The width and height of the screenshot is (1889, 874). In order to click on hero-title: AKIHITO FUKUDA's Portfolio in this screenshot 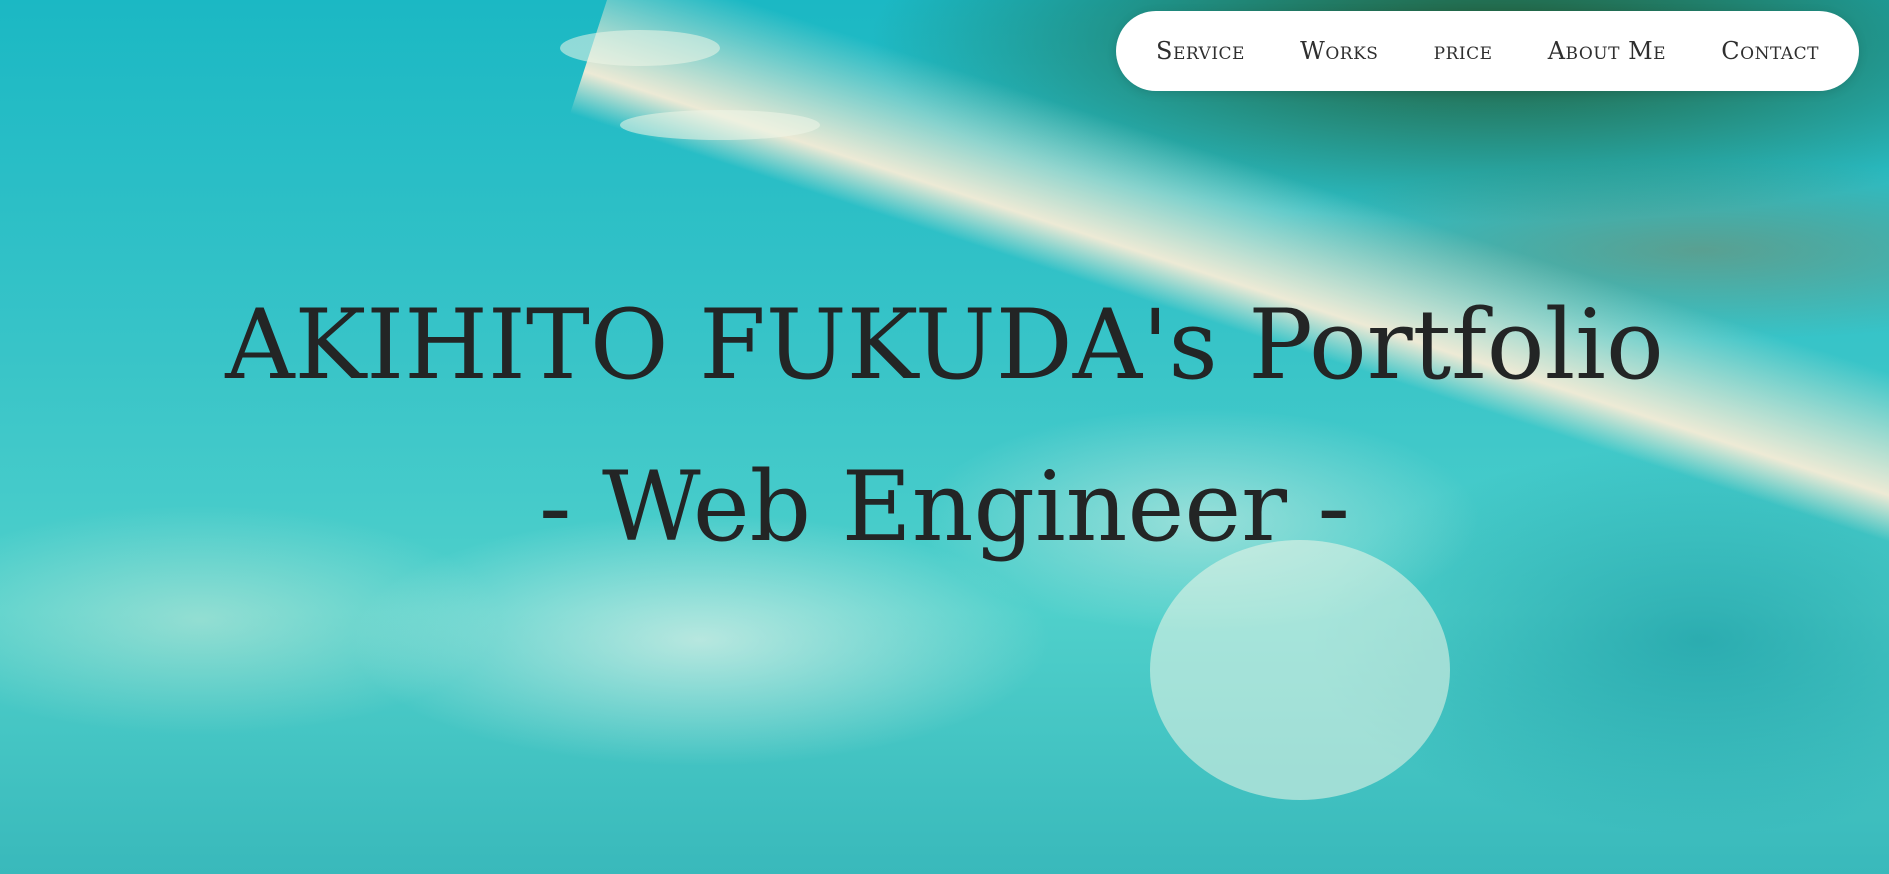, I will do `click(944, 345)`.